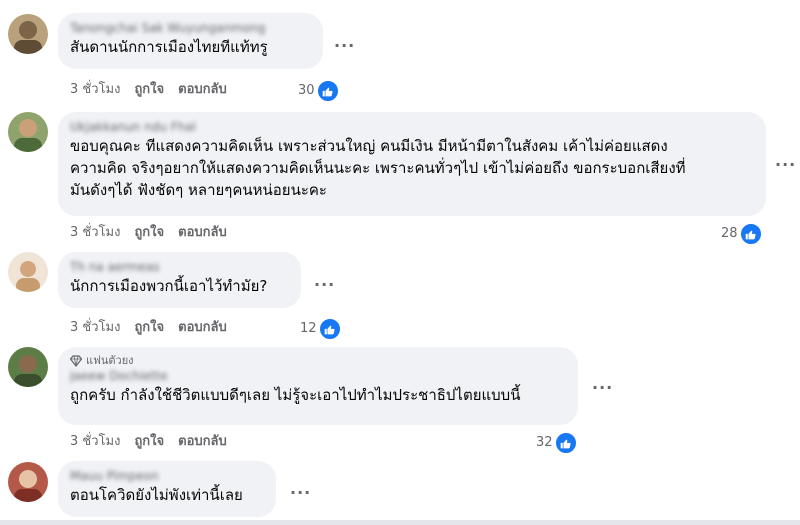 The width and height of the screenshot is (800, 525). I want to click on reaction-count: 32, so click(556, 443).